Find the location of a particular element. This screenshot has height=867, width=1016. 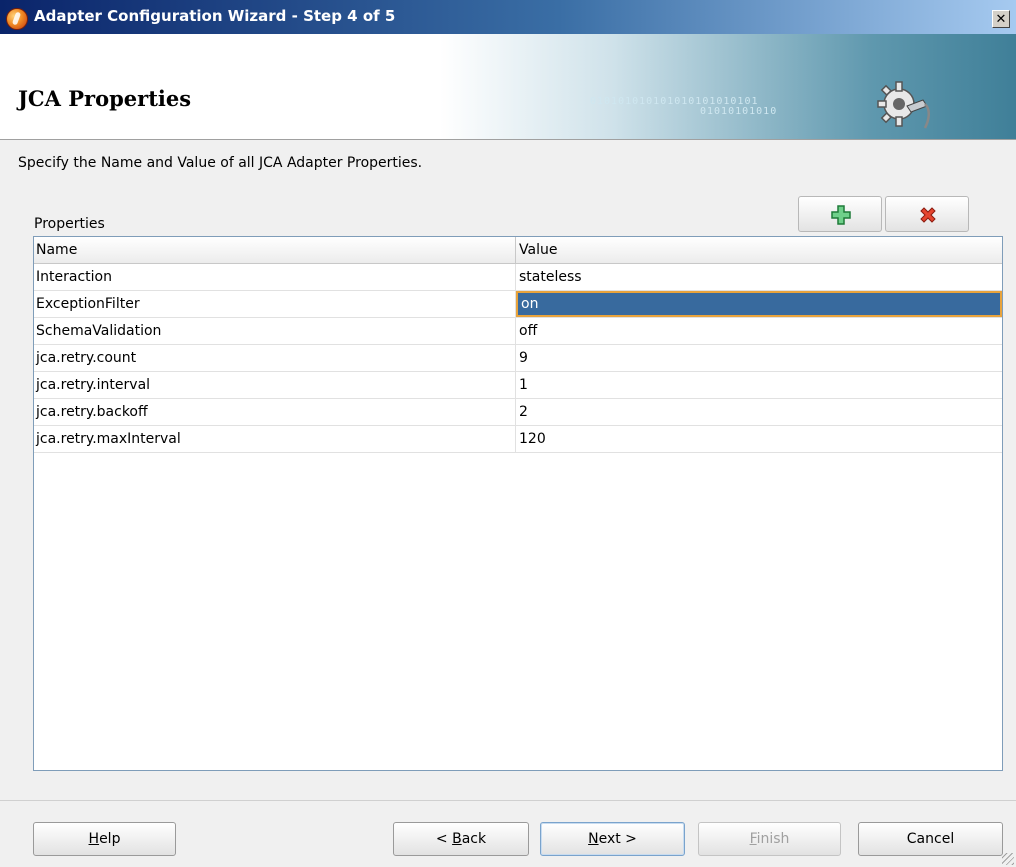

close-button: ✕ is located at coordinates (1001, 19).